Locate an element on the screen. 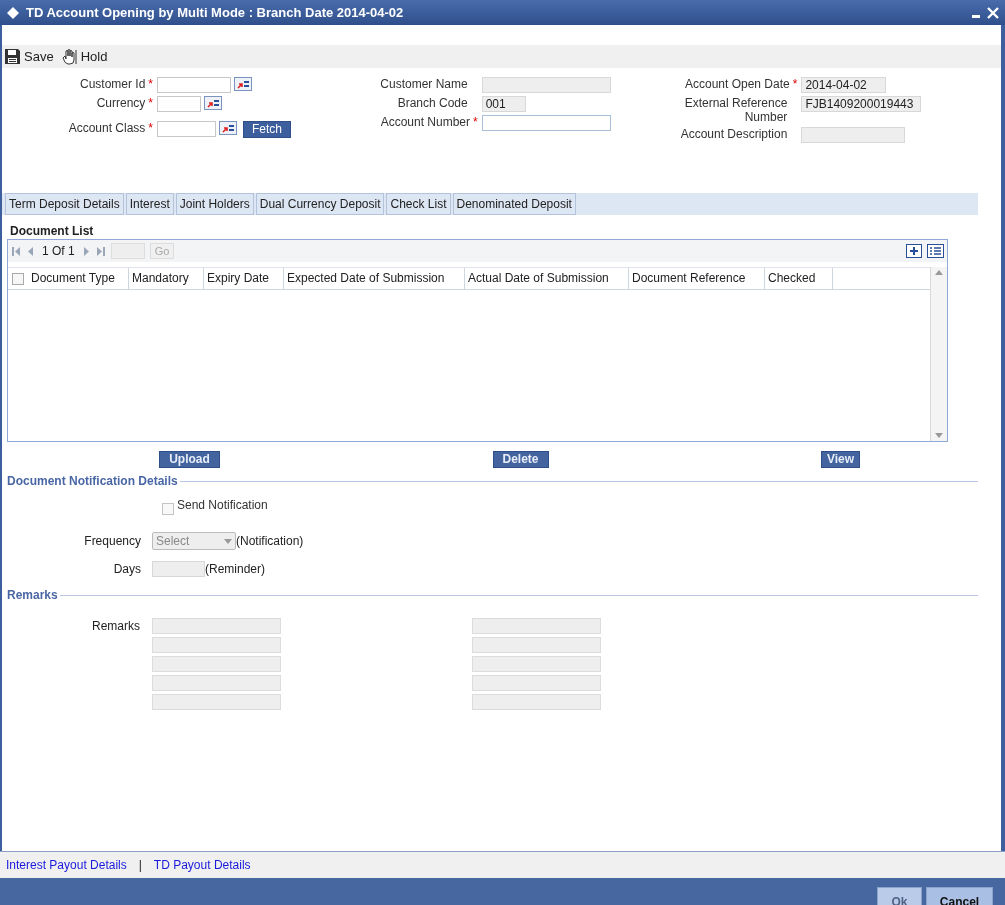  field-label: Remarks is located at coordinates (116, 626).